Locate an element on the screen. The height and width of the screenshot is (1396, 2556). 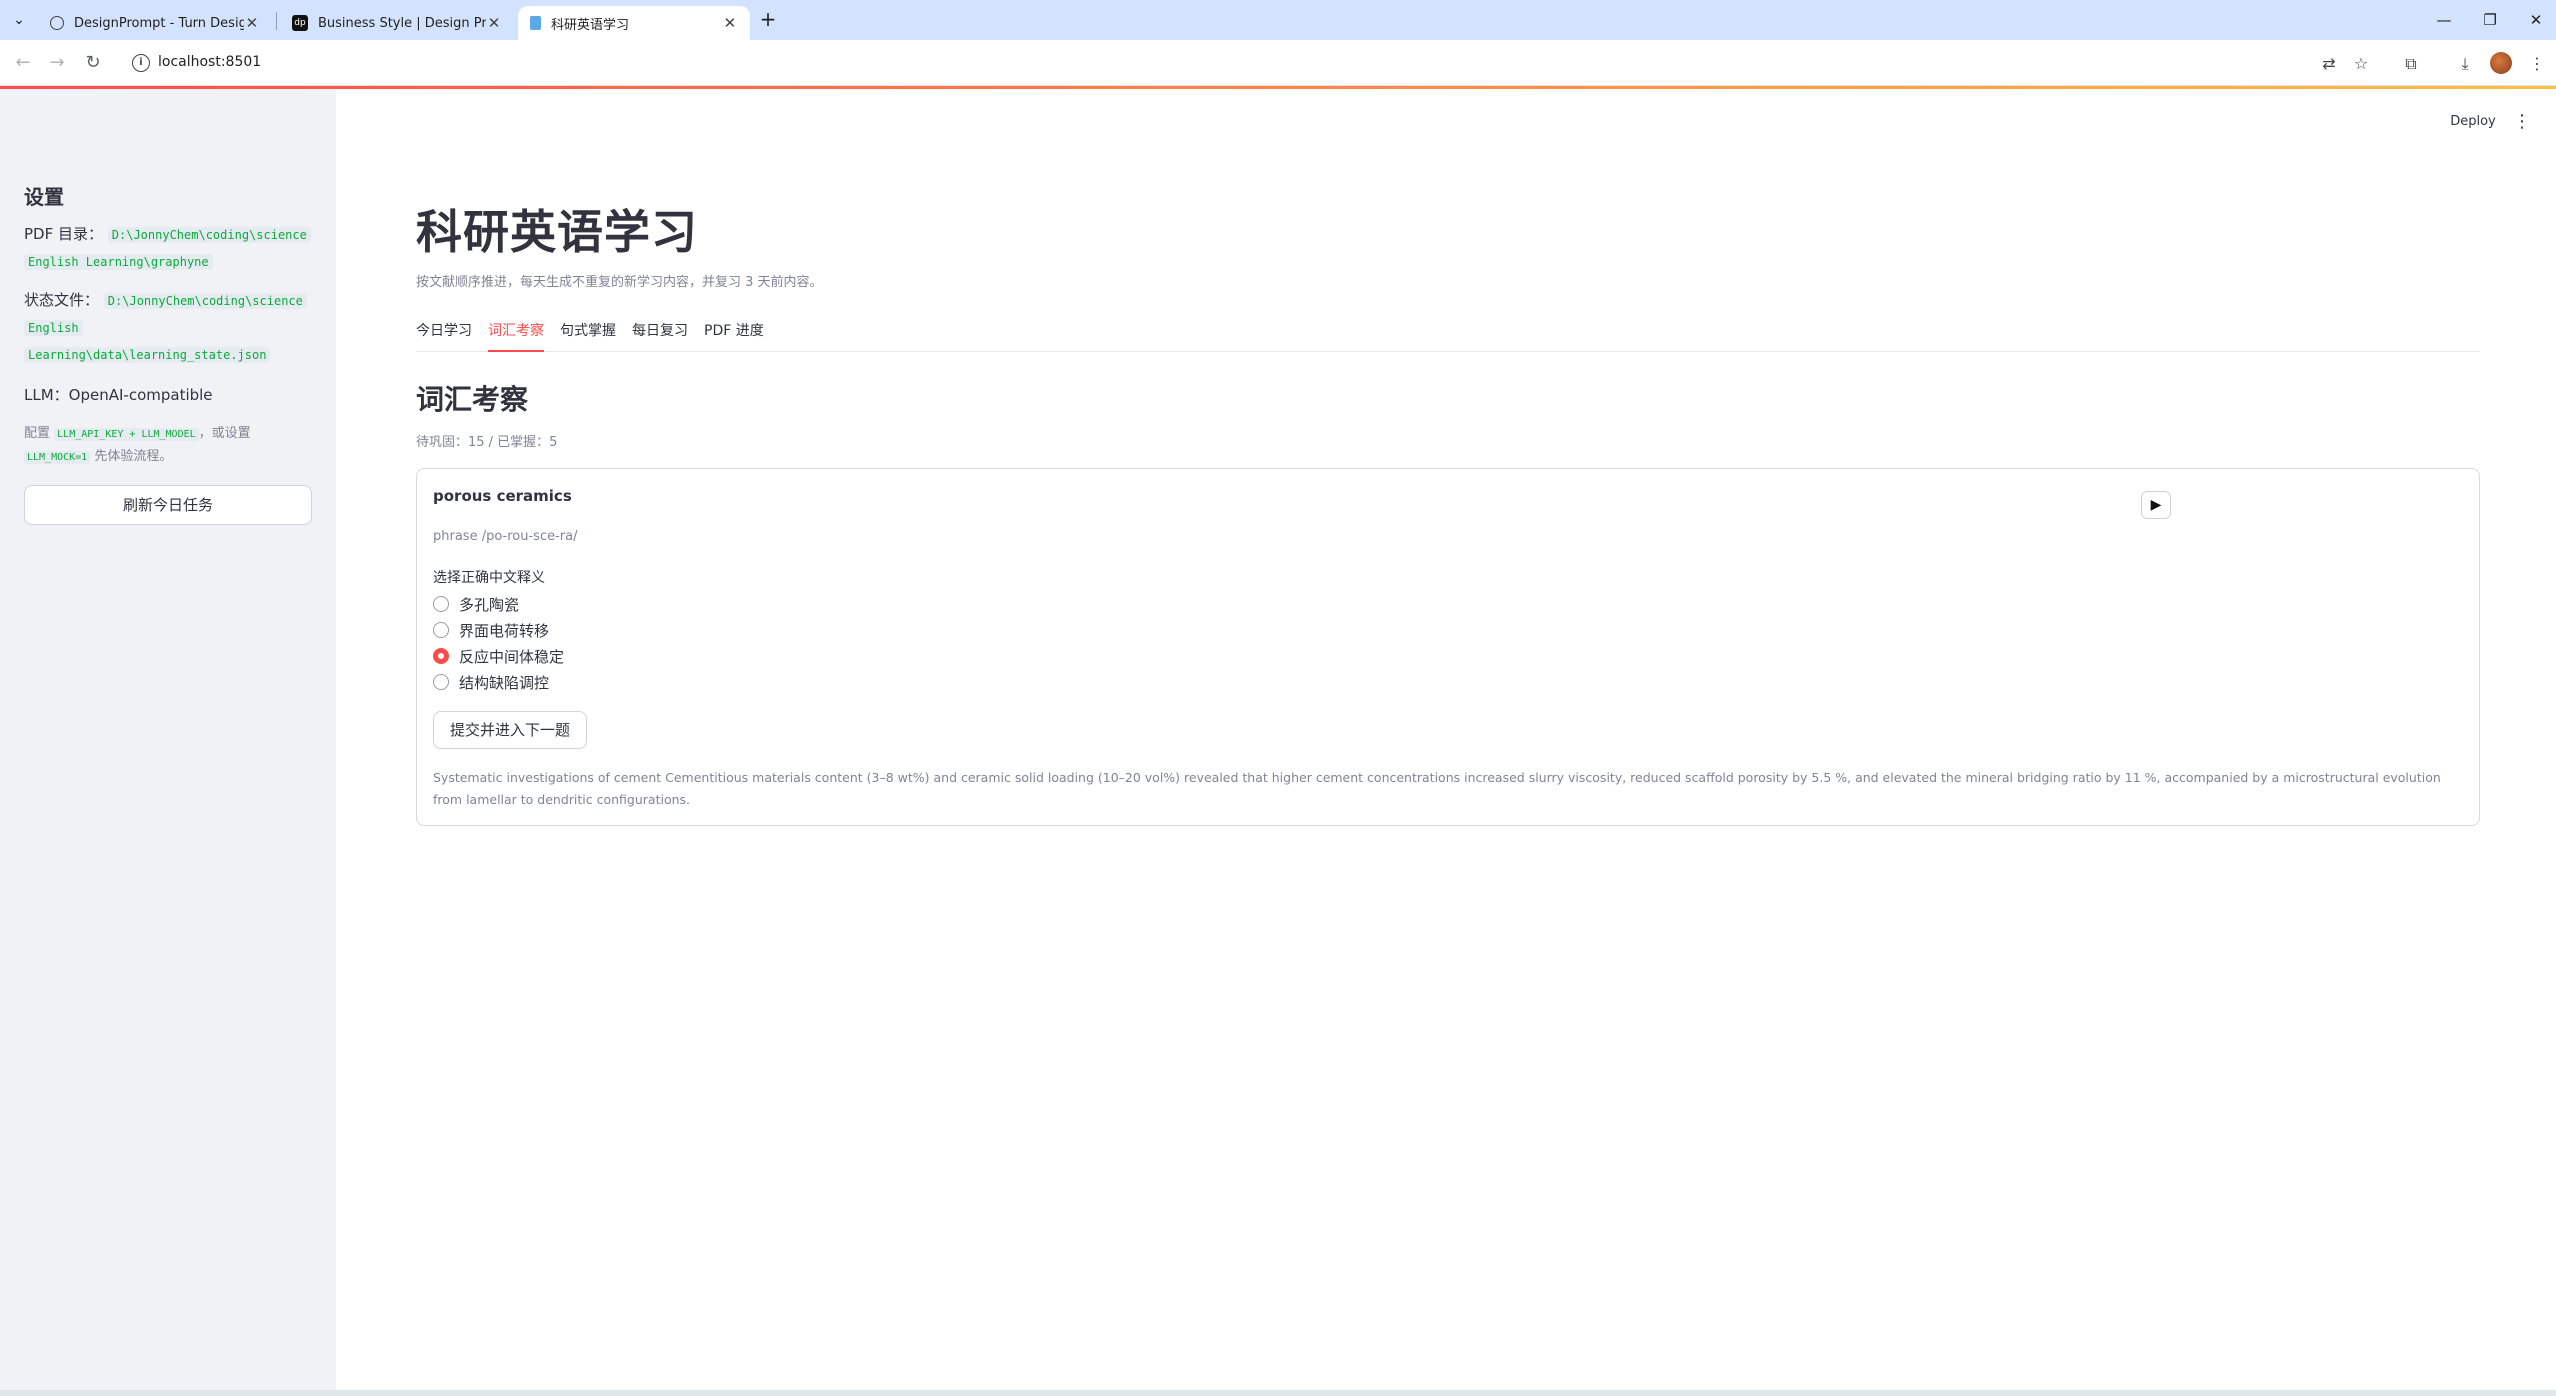
forward-arrow-icon: → is located at coordinates (57, 63).